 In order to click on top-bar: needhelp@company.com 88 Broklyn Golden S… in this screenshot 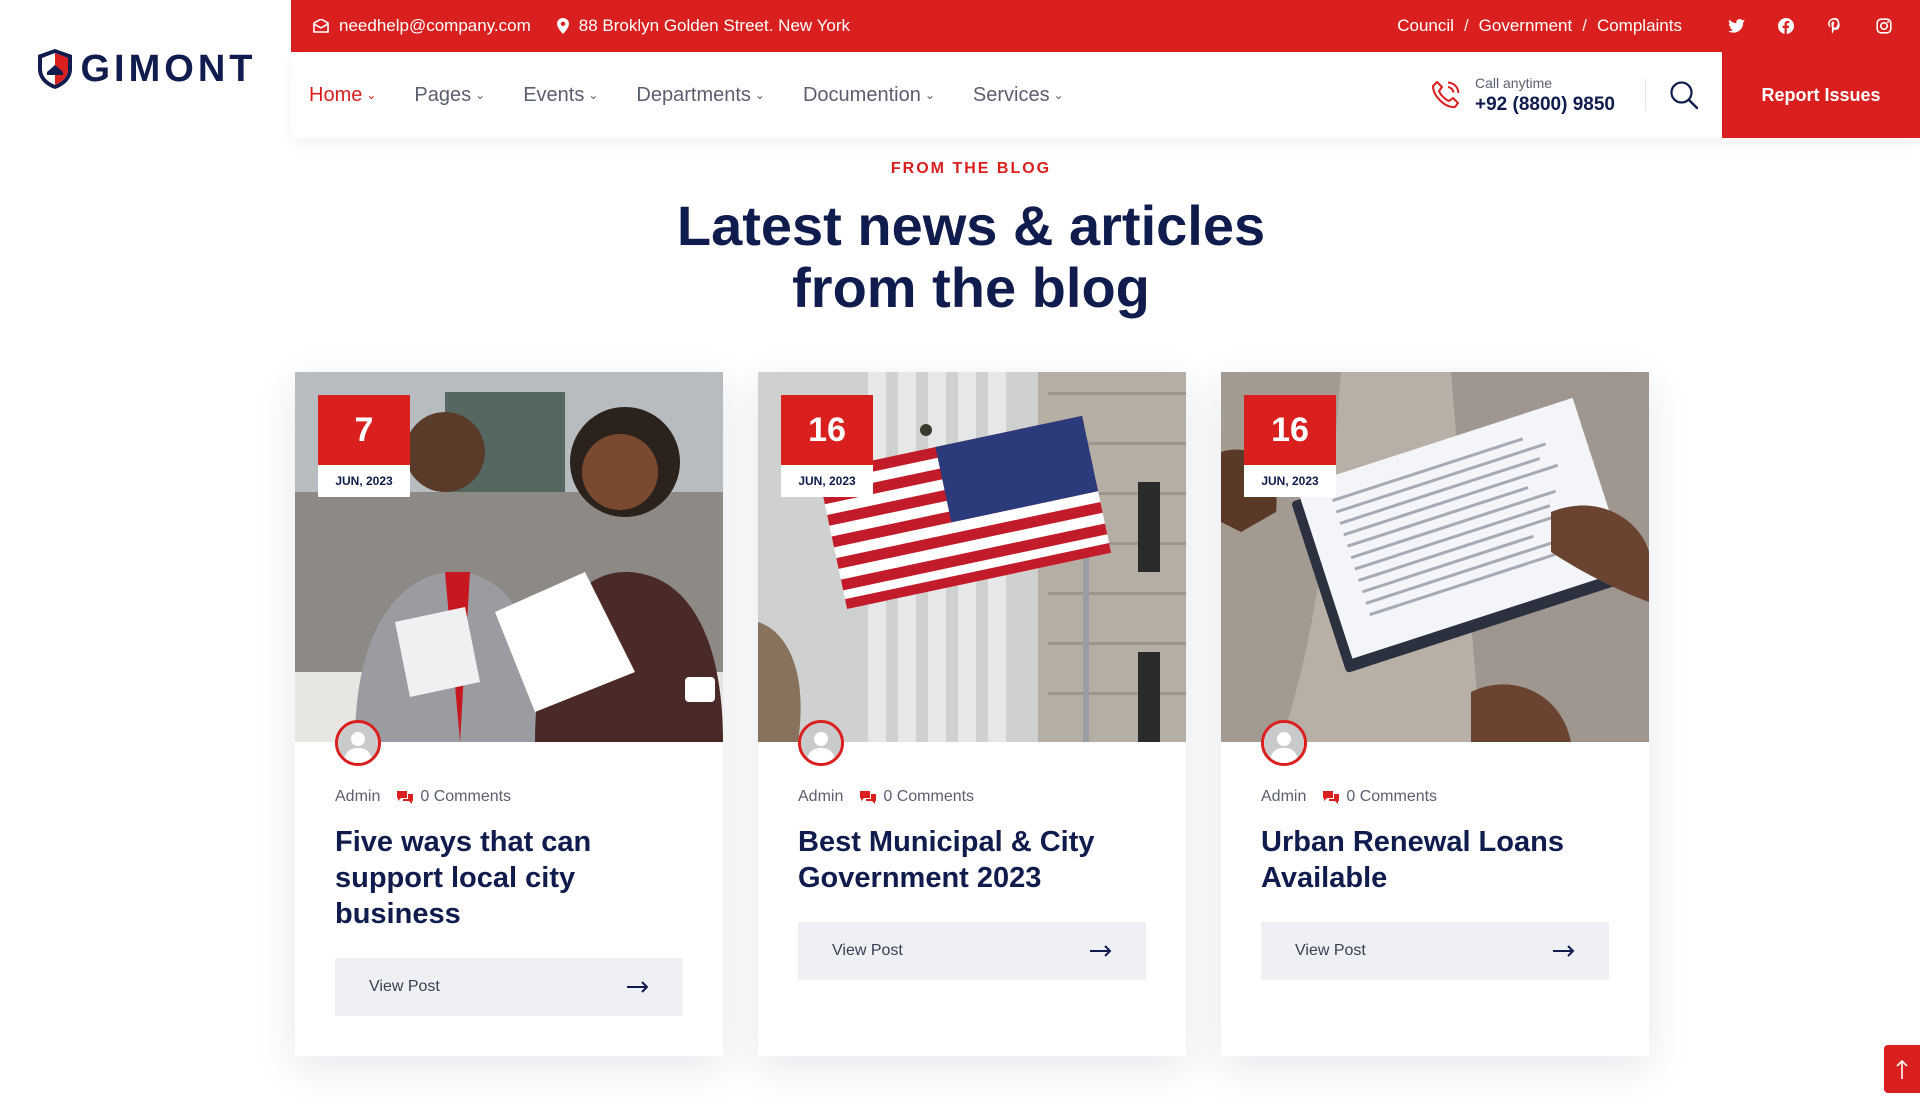, I will do `click(1105, 26)`.